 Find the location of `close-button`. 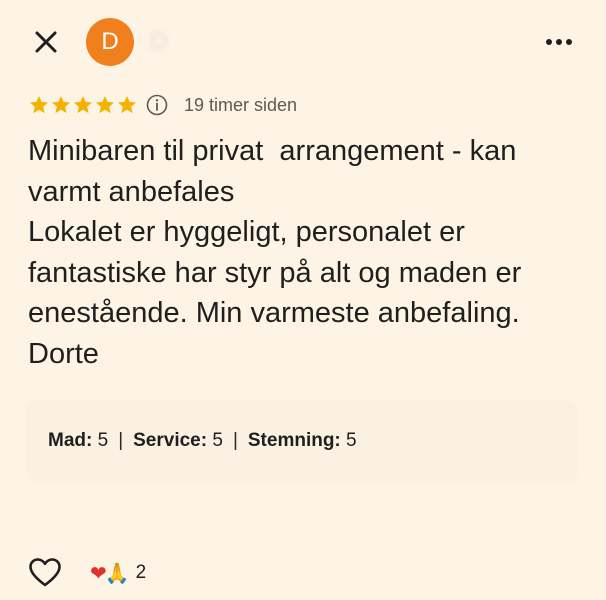

close-button is located at coordinates (46, 42).